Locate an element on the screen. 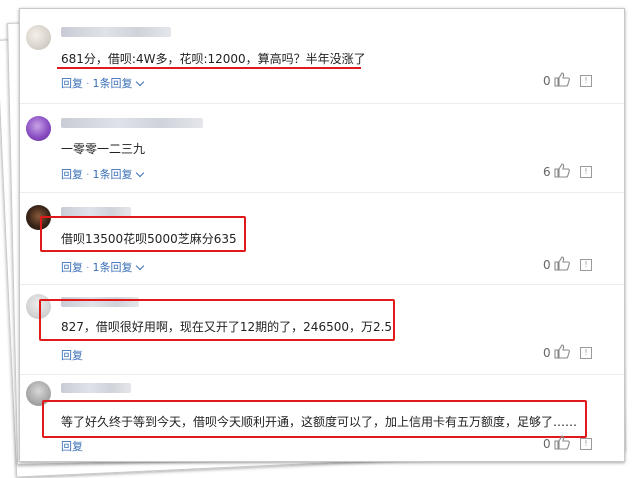  comment-text: 借呗13500花呗5000芝麻分635 is located at coordinates (149, 239).